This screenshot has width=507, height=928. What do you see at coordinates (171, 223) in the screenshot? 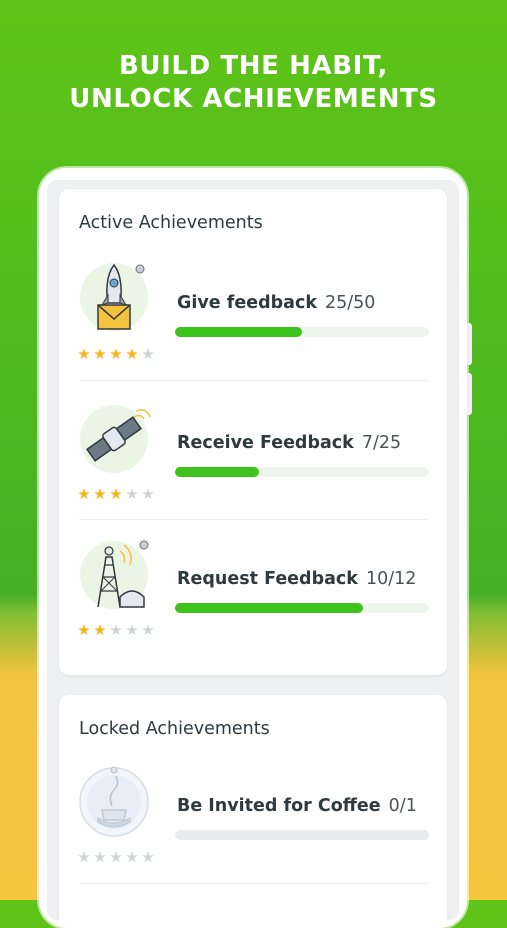
I see `active-achievements-title: Active Achievements` at bounding box center [171, 223].